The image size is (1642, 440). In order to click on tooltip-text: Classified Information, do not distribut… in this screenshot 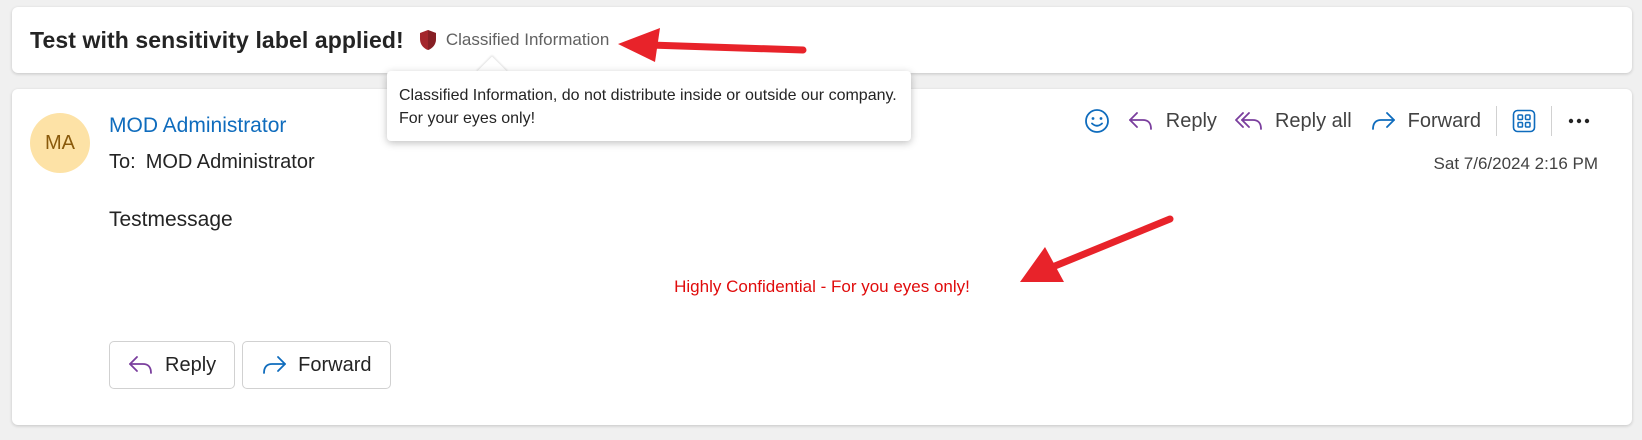, I will do `click(648, 107)`.